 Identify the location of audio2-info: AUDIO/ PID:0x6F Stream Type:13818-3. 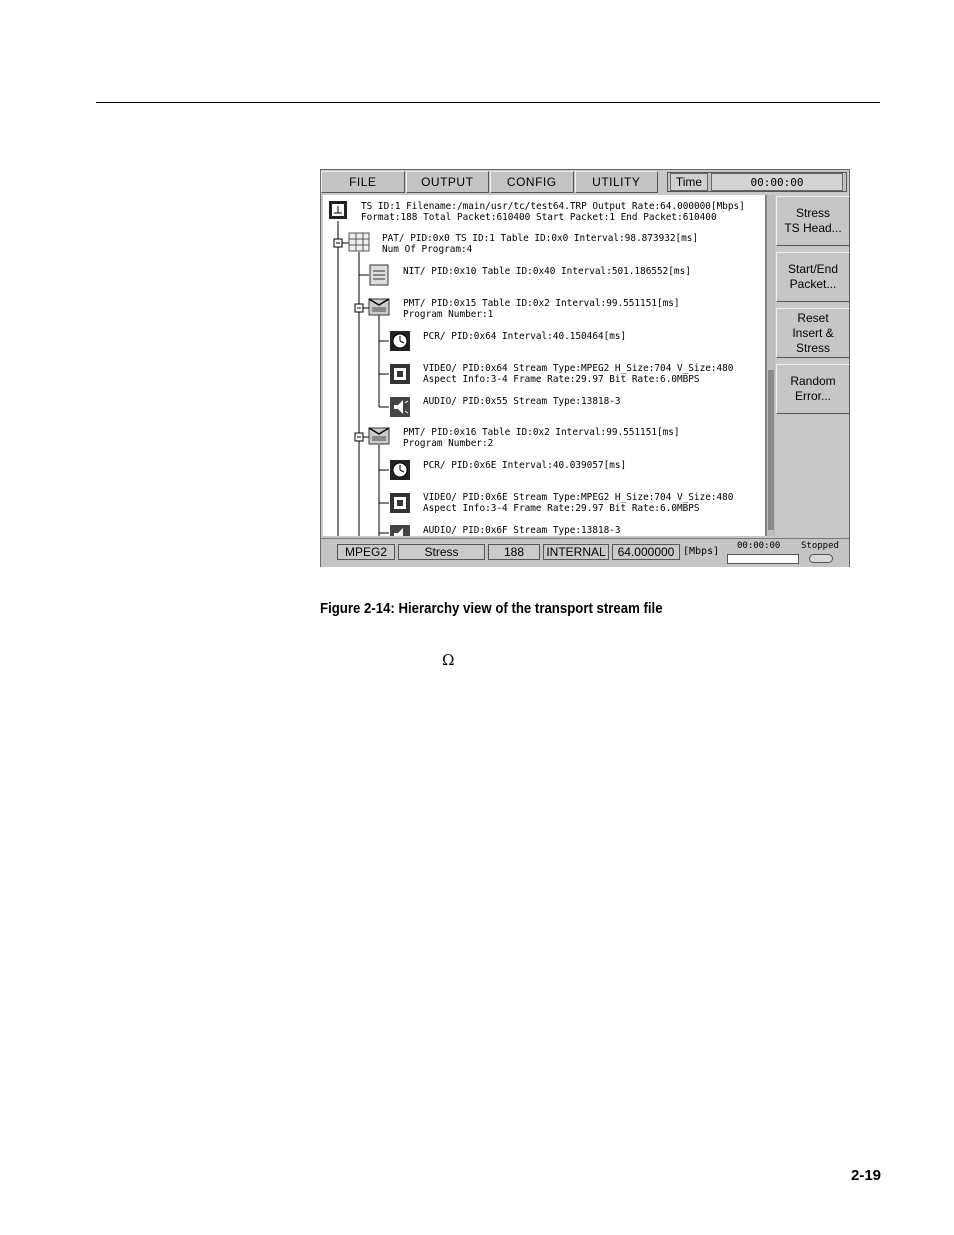
(522, 530).